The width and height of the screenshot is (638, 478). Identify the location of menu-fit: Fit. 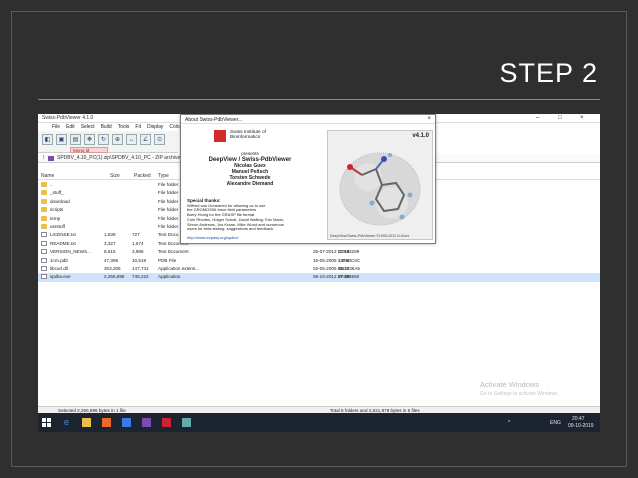
(138, 127).